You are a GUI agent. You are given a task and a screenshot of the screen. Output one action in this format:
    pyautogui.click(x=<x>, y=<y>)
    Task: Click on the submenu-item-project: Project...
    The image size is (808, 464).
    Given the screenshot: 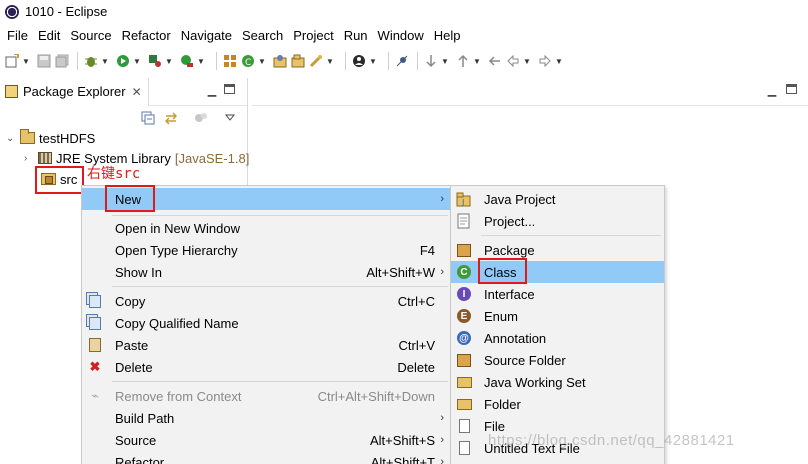 What is the action you would take?
    pyautogui.click(x=557, y=221)
    